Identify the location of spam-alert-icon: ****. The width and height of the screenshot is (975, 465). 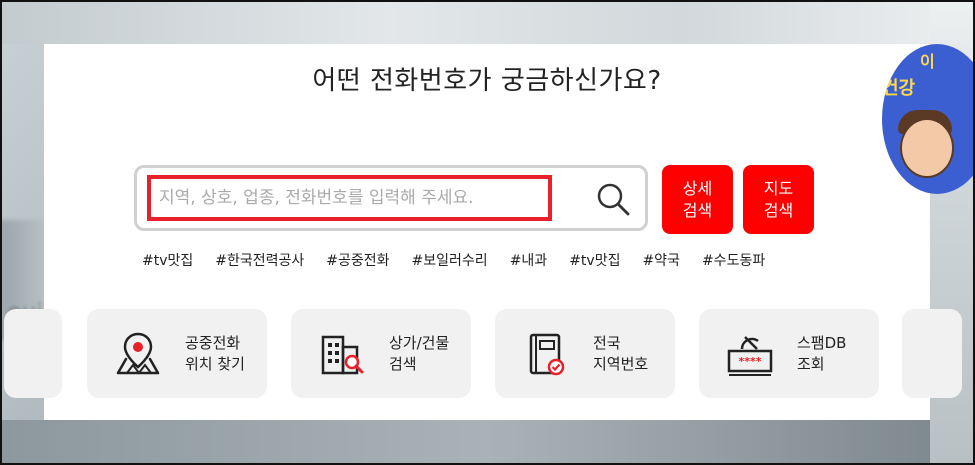
(750, 355).